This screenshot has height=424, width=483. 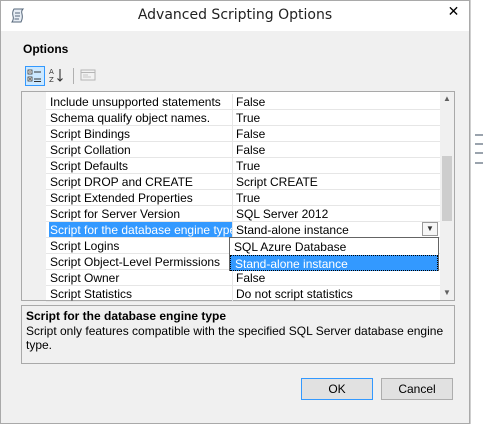 I want to click on property-name: Script for Server Version, so click(x=115, y=214).